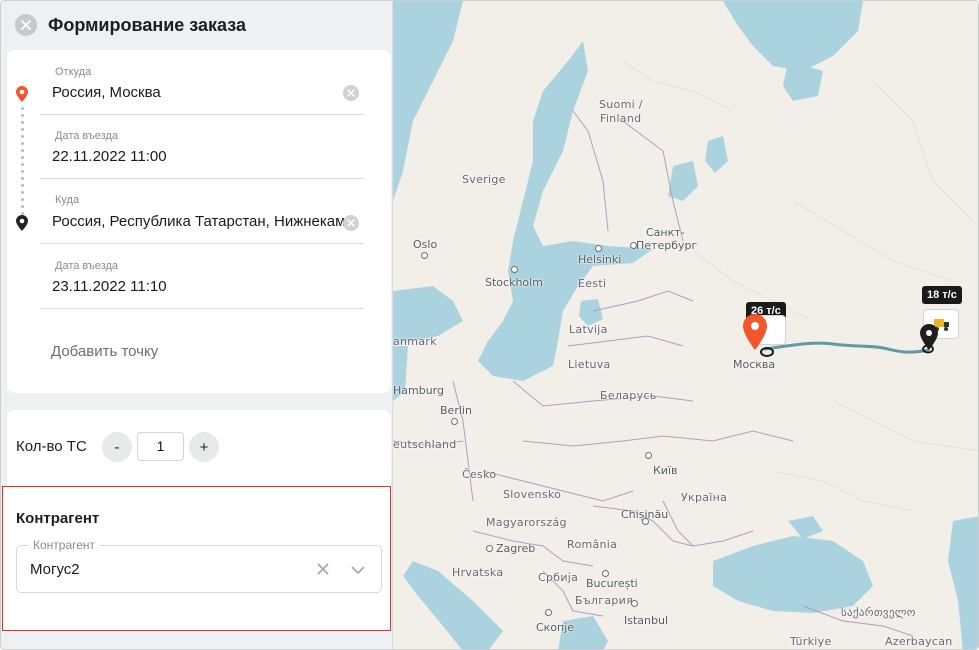 The height and width of the screenshot is (650, 979). What do you see at coordinates (942, 295) in the screenshot?
I see `vehicle-count-badge-nizhnekamsk: 18 т/с` at bounding box center [942, 295].